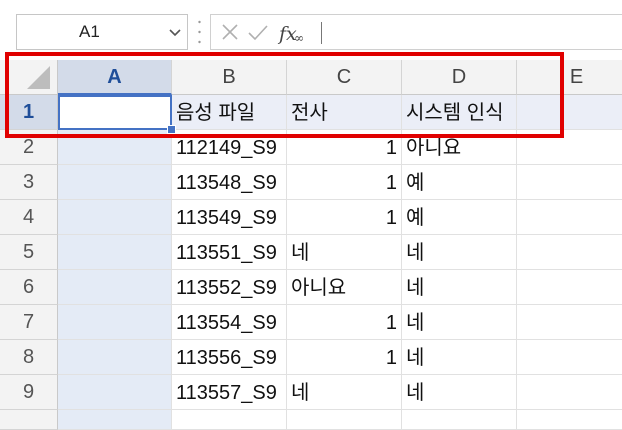  I want to click on cell-a3, so click(115, 182).